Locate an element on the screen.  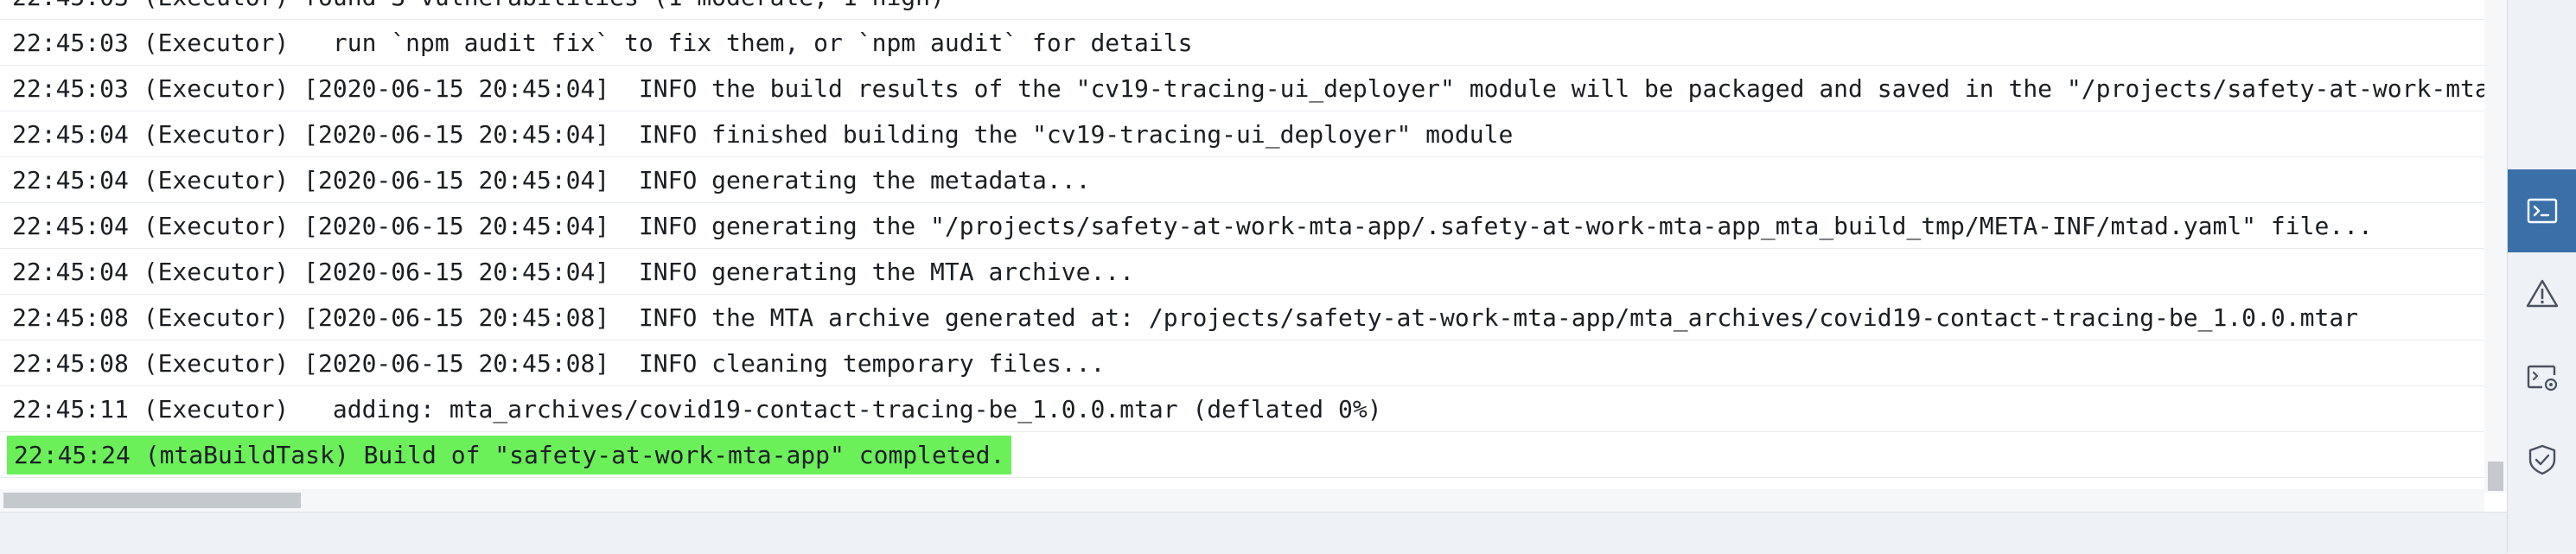
problems-button is located at coordinates (2542, 293).